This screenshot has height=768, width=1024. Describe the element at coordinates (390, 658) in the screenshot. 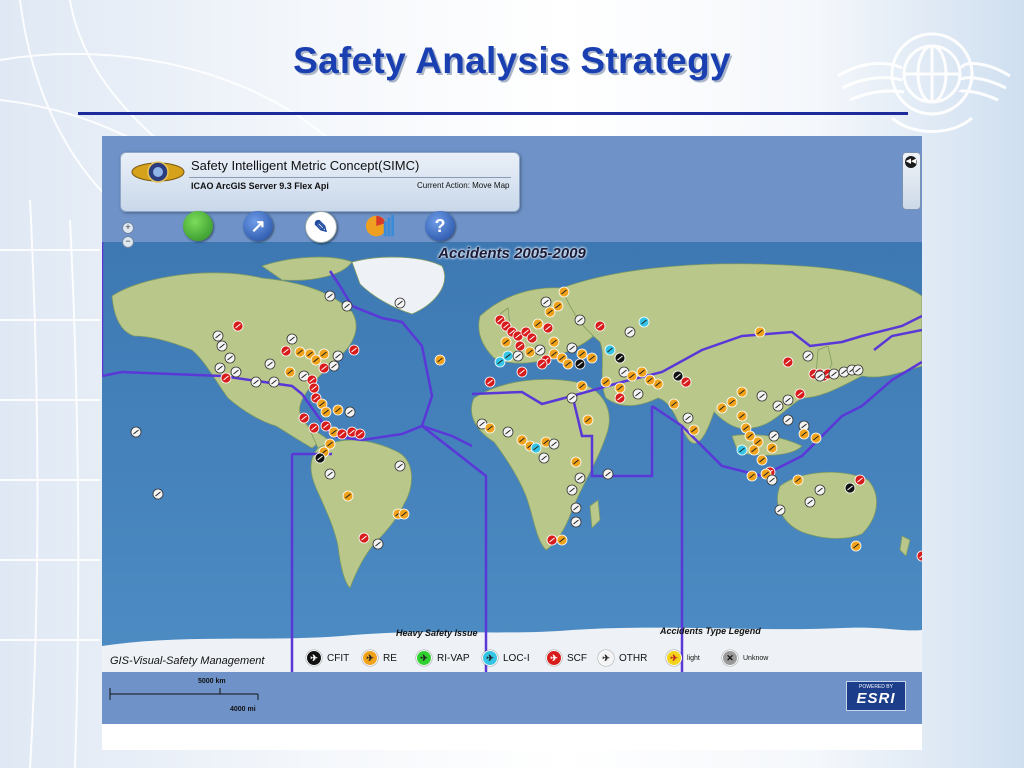

I see `legend-label: RE` at that location.